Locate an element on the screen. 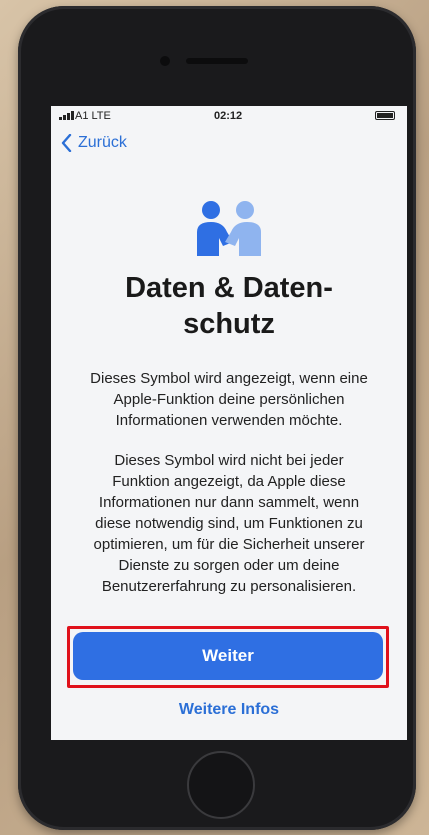 Image resolution: width=429 pixels, height=835 pixels. status-bar: A1 LTE 02:12 is located at coordinates (229, 116).